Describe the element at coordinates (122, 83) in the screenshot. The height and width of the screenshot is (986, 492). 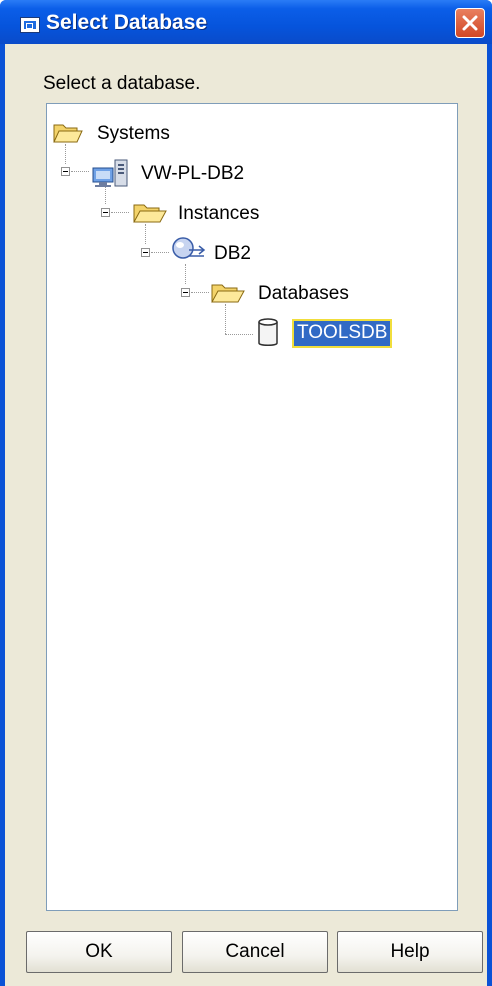
I see `instruction-text: Select a database.` at that location.